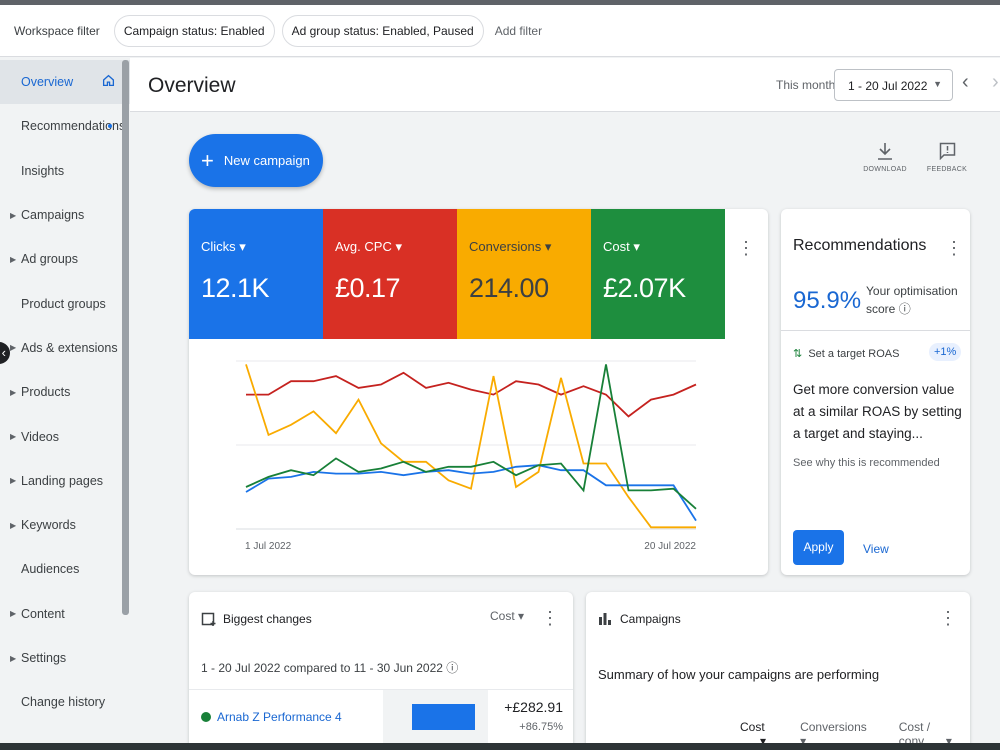 Image resolution: width=1000 pixels, height=750 pixels. Describe the element at coordinates (267, 619) in the screenshot. I see `biggest-changes-title: Biggest changes` at that location.